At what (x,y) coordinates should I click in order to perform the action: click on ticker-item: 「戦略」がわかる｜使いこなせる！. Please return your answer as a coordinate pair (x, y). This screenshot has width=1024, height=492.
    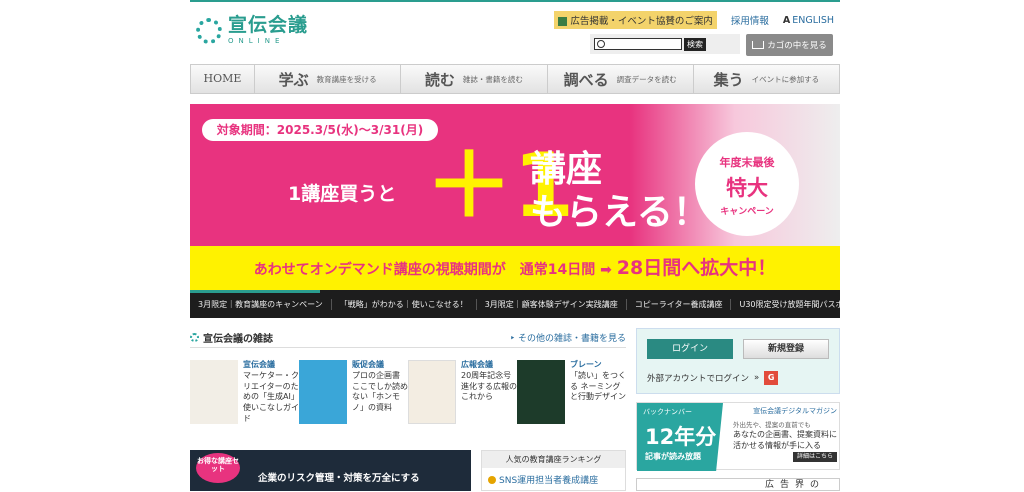
    Looking at the image, I should click on (404, 304).